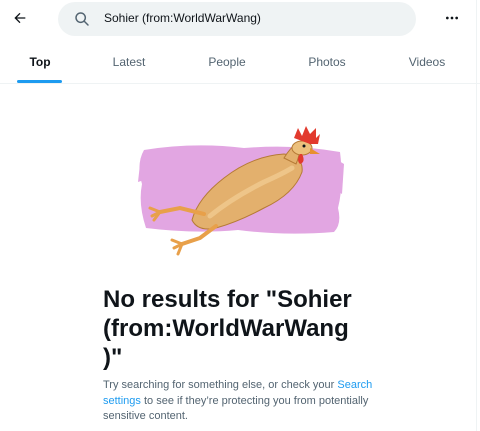 Image resolution: width=480 pixels, height=431 pixels. I want to click on no-results-title-line2: (from:WorldWarWang, so click(226, 328).